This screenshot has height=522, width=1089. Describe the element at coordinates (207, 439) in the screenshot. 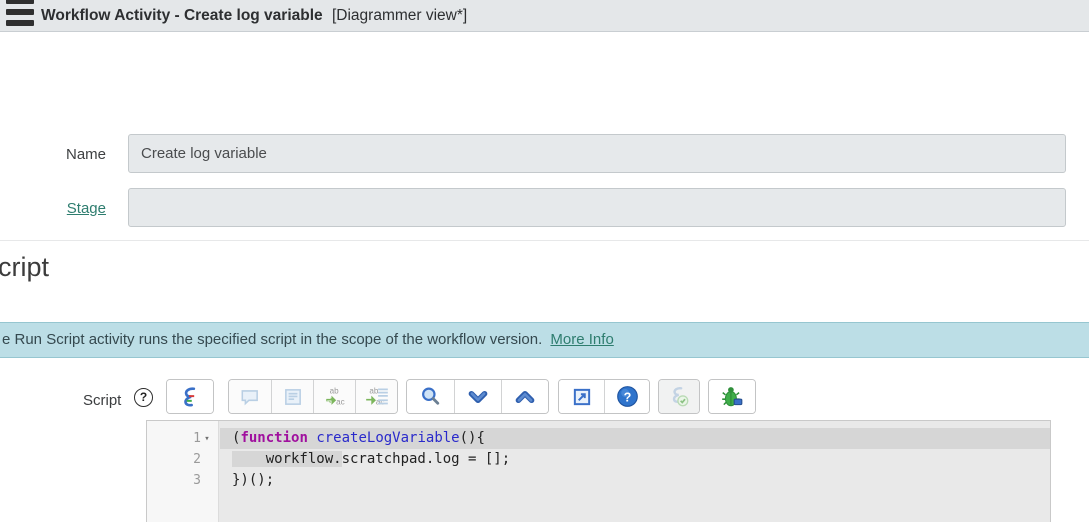

I see `fold-arrow-icon: ▾` at that location.